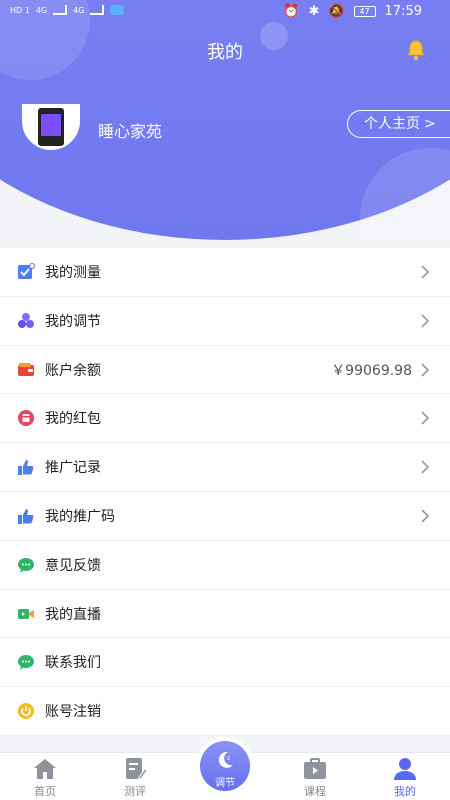 The image size is (450, 800). Describe the element at coordinates (315, 768) in the screenshot. I see `course-icon` at that location.